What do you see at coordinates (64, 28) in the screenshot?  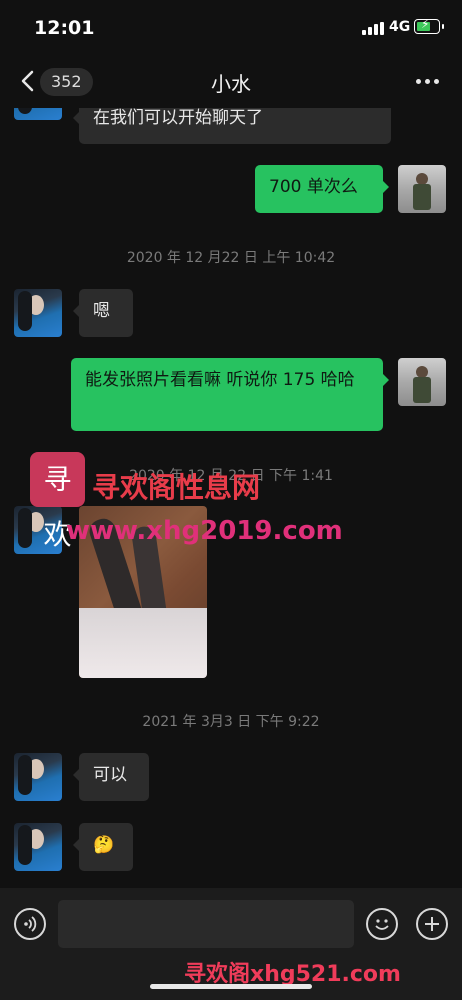 I see `clock: 12:01` at bounding box center [64, 28].